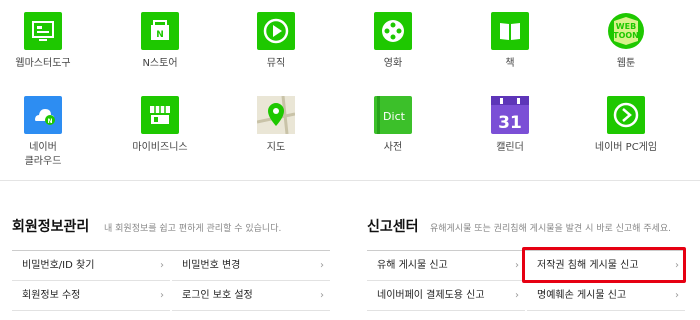 The width and height of the screenshot is (700, 320). What do you see at coordinates (510, 31) in the screenshot?
I see `book-icon` at bounding box center [510, 31].